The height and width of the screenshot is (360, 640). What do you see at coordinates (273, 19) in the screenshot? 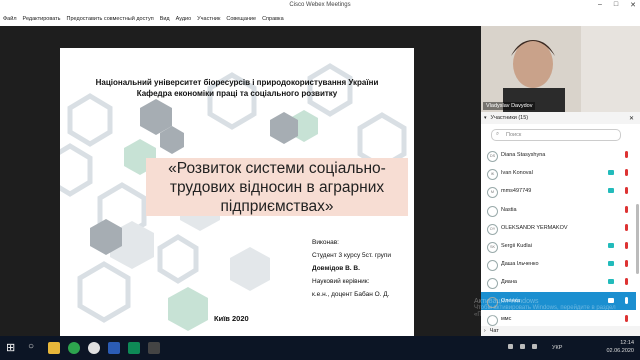
I see `menu-help: Справка` at bounding box center [273, 19].